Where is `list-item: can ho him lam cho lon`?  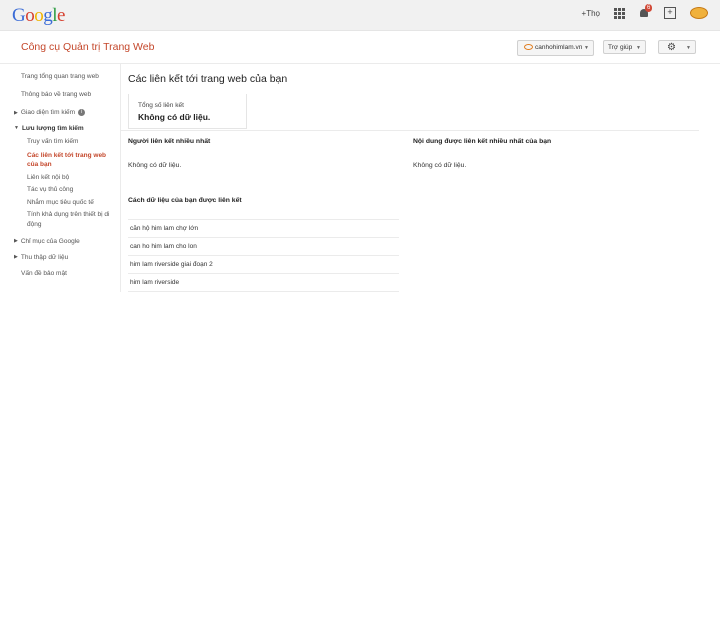 list-item: can ho him lam cho lon is located at coordinates (263, 246).